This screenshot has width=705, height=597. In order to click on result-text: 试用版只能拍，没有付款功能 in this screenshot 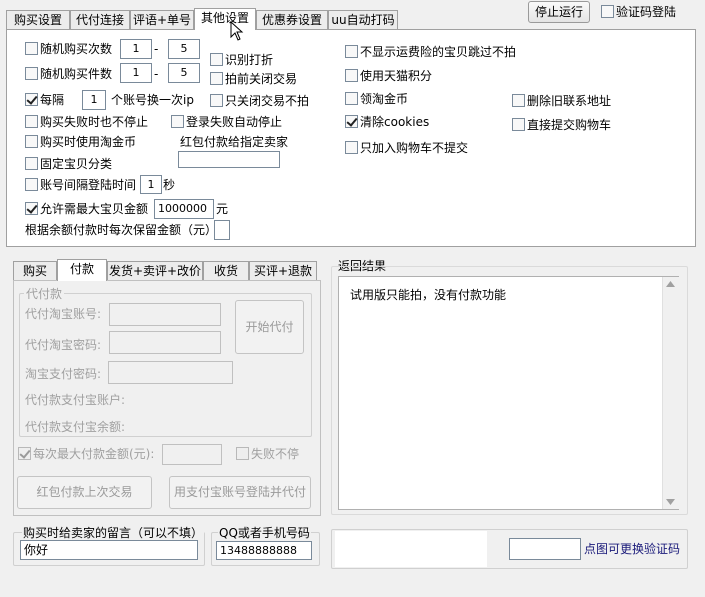, I will do `click(428, 295)`.